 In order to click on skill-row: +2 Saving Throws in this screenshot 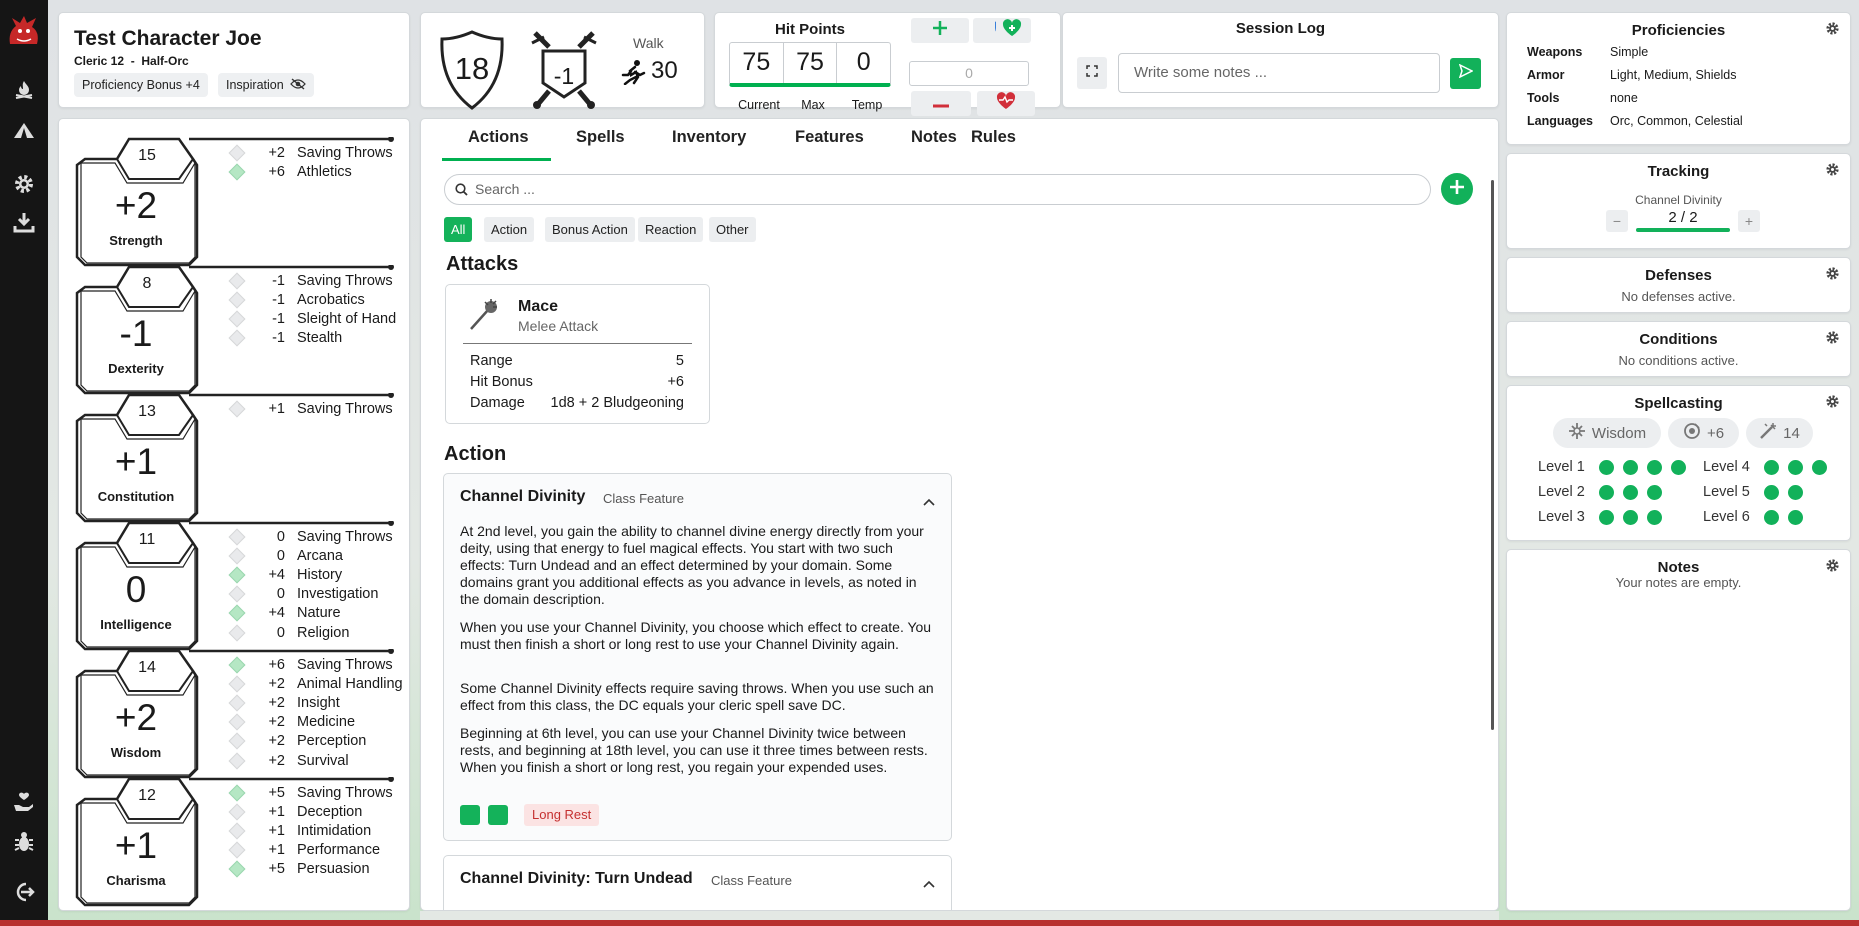, I will do `click(310, 152)`.